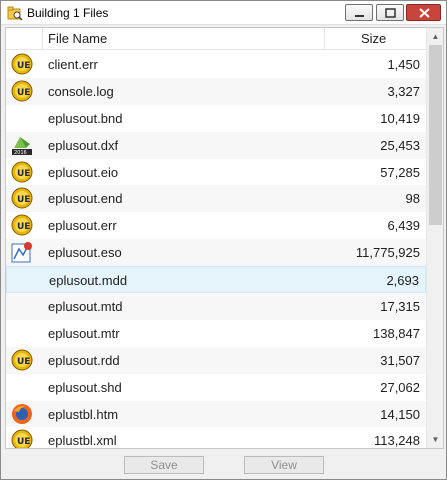 The width and height of the screenshot is (447, 480). Describe the element at coordinates (216, 360) in the screenshot. I see `file-row: UE eplusout.rdd 31,507` at that location.